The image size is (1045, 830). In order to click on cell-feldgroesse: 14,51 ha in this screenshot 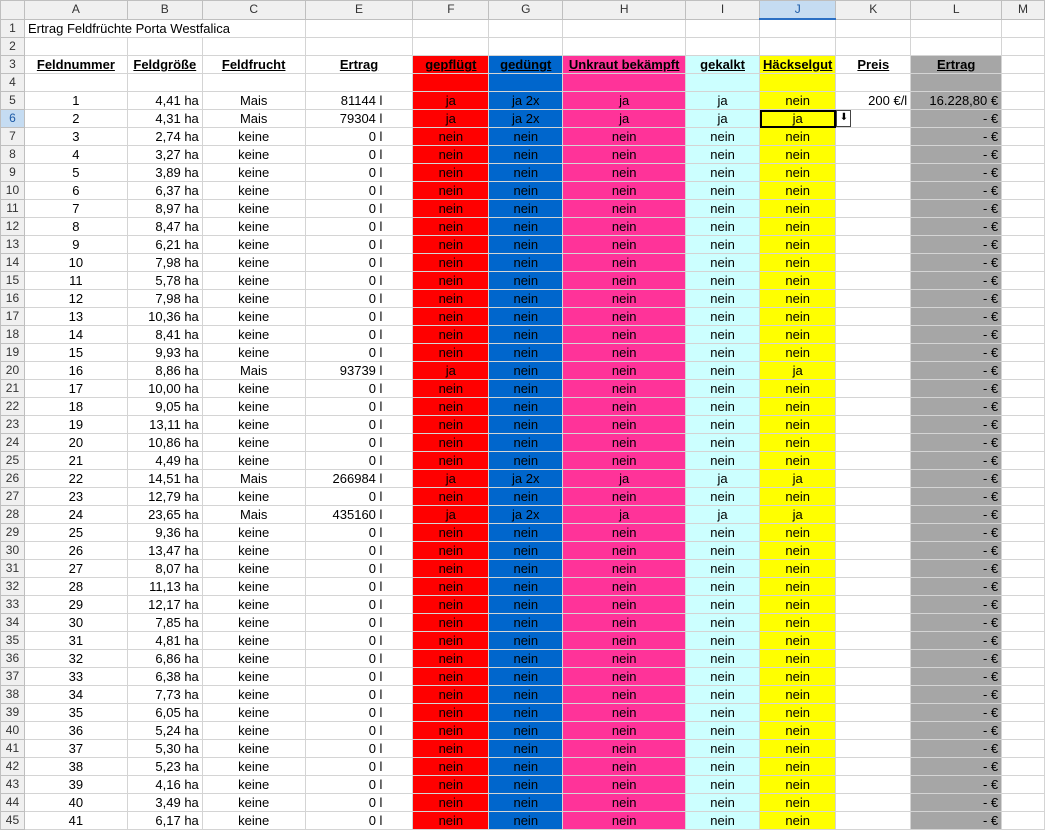, I will do `click(164, 478)`.